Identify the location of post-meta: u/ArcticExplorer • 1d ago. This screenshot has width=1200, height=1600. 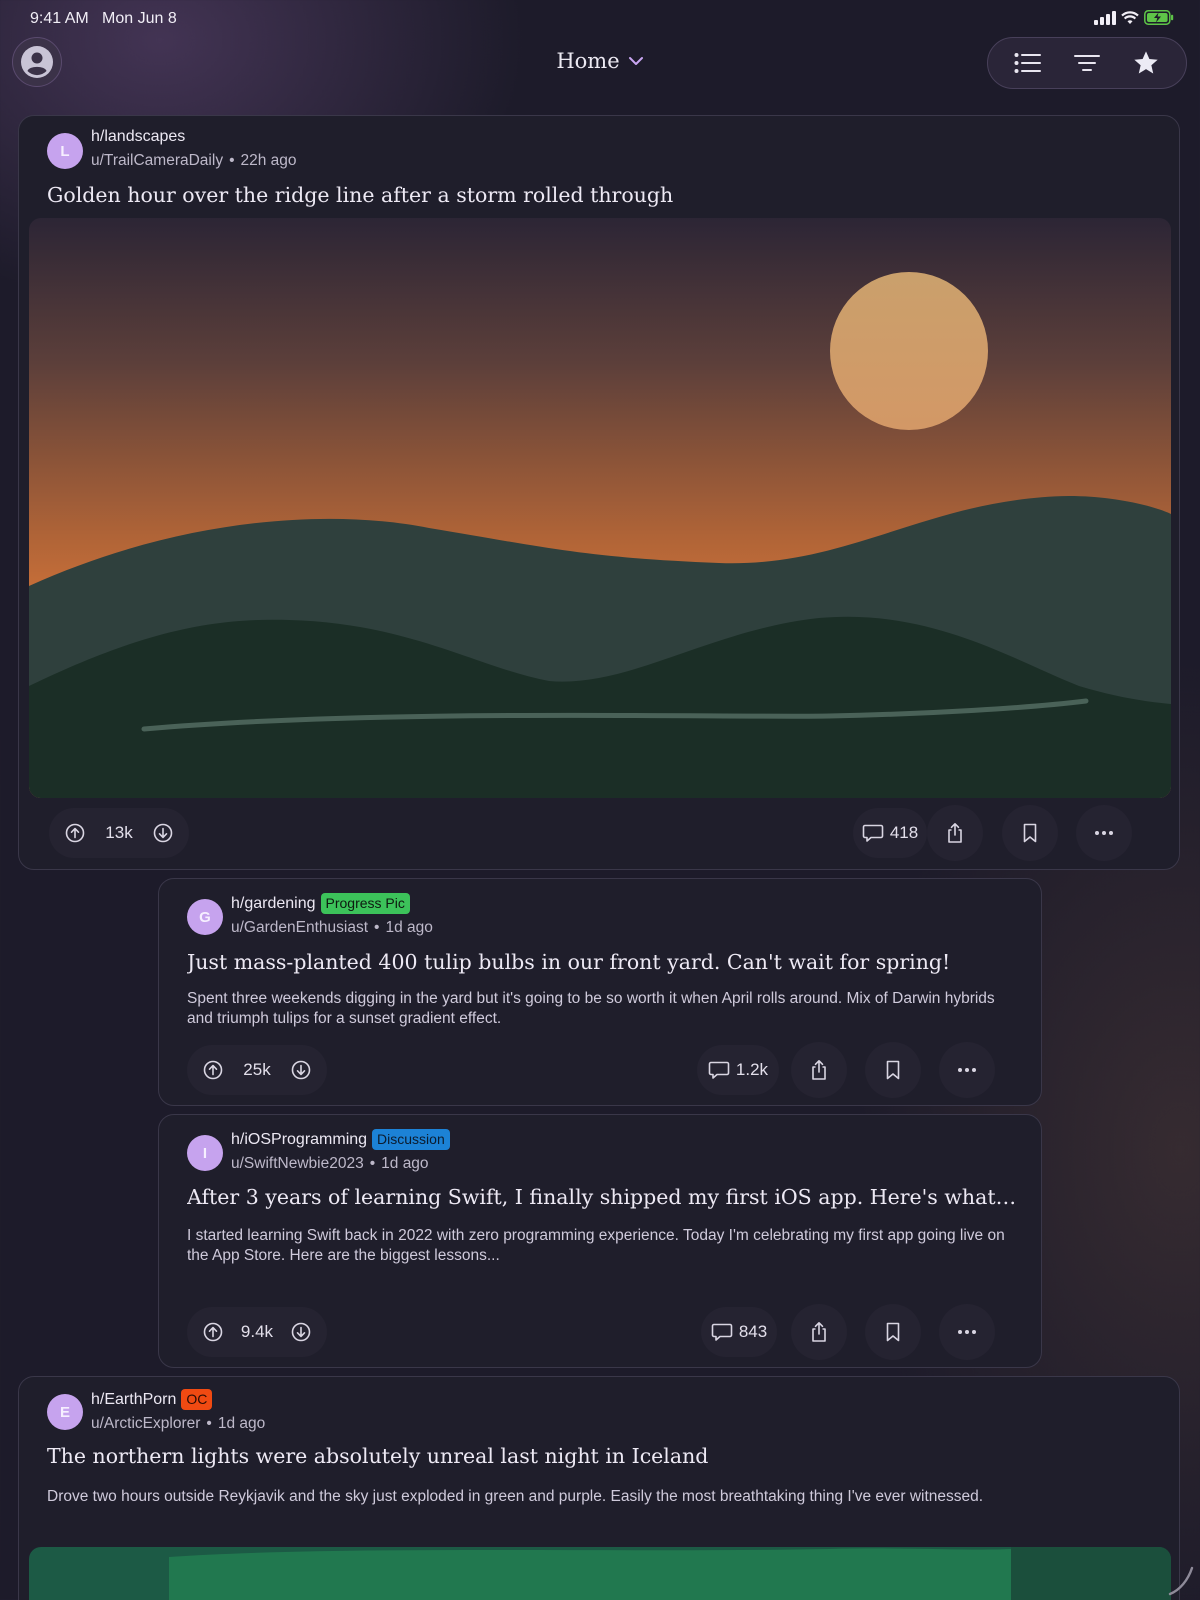
(178, 1423).